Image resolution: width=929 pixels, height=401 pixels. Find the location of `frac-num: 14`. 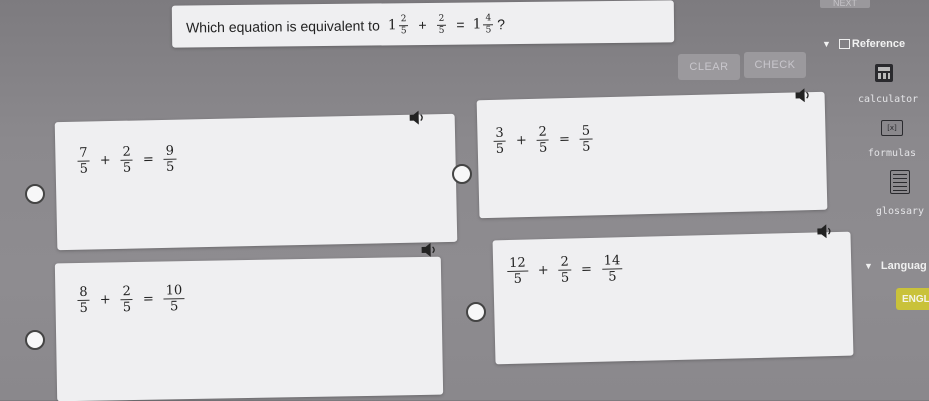

frac-num: 14 is located at coordinates (612, 261).